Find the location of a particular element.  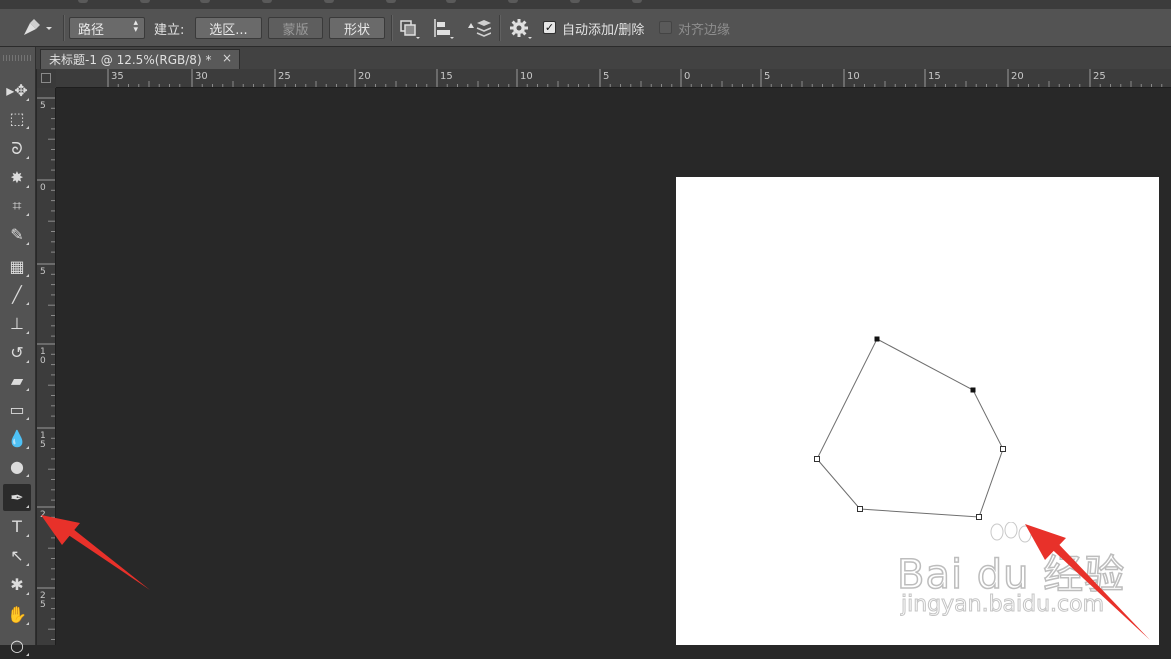

tool-mode-value: 路径 is located at coordinates (91, 30).